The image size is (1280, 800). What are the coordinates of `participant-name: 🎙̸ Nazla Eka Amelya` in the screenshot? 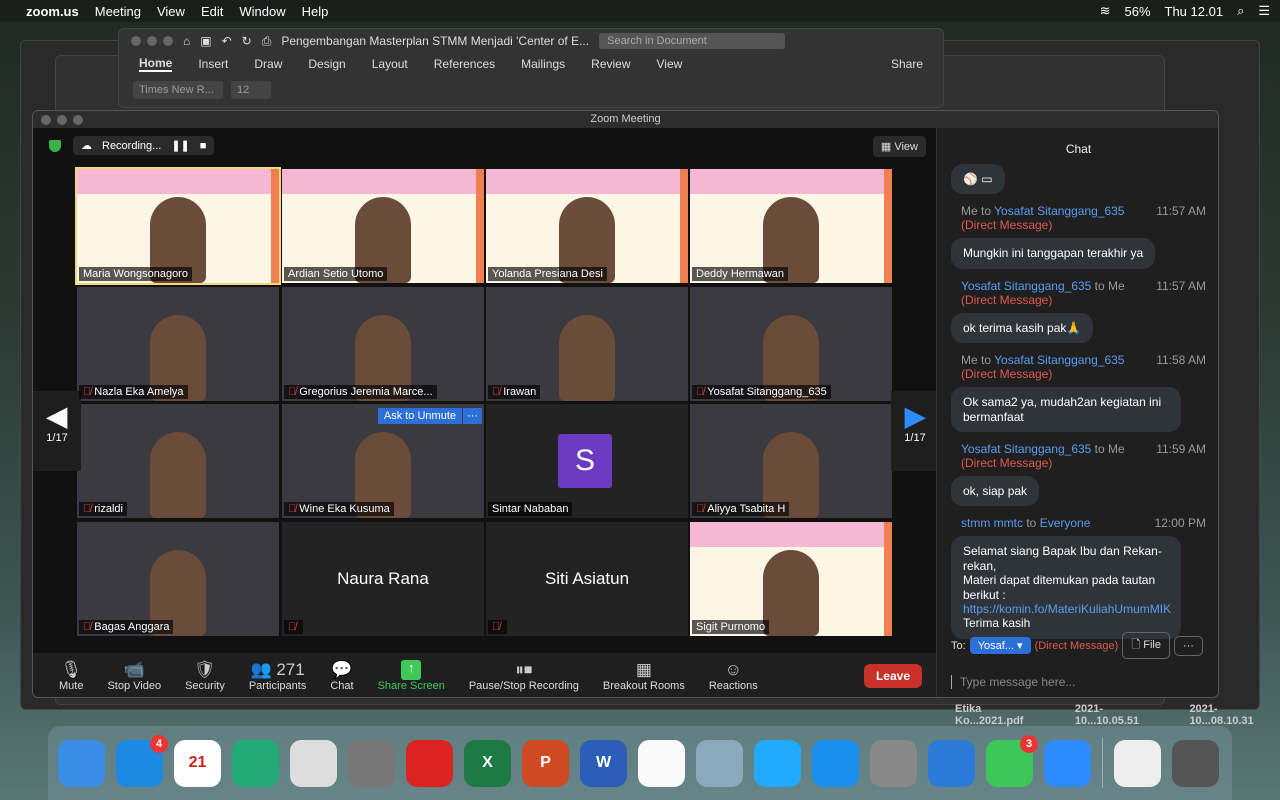 It's located at (133, 392).